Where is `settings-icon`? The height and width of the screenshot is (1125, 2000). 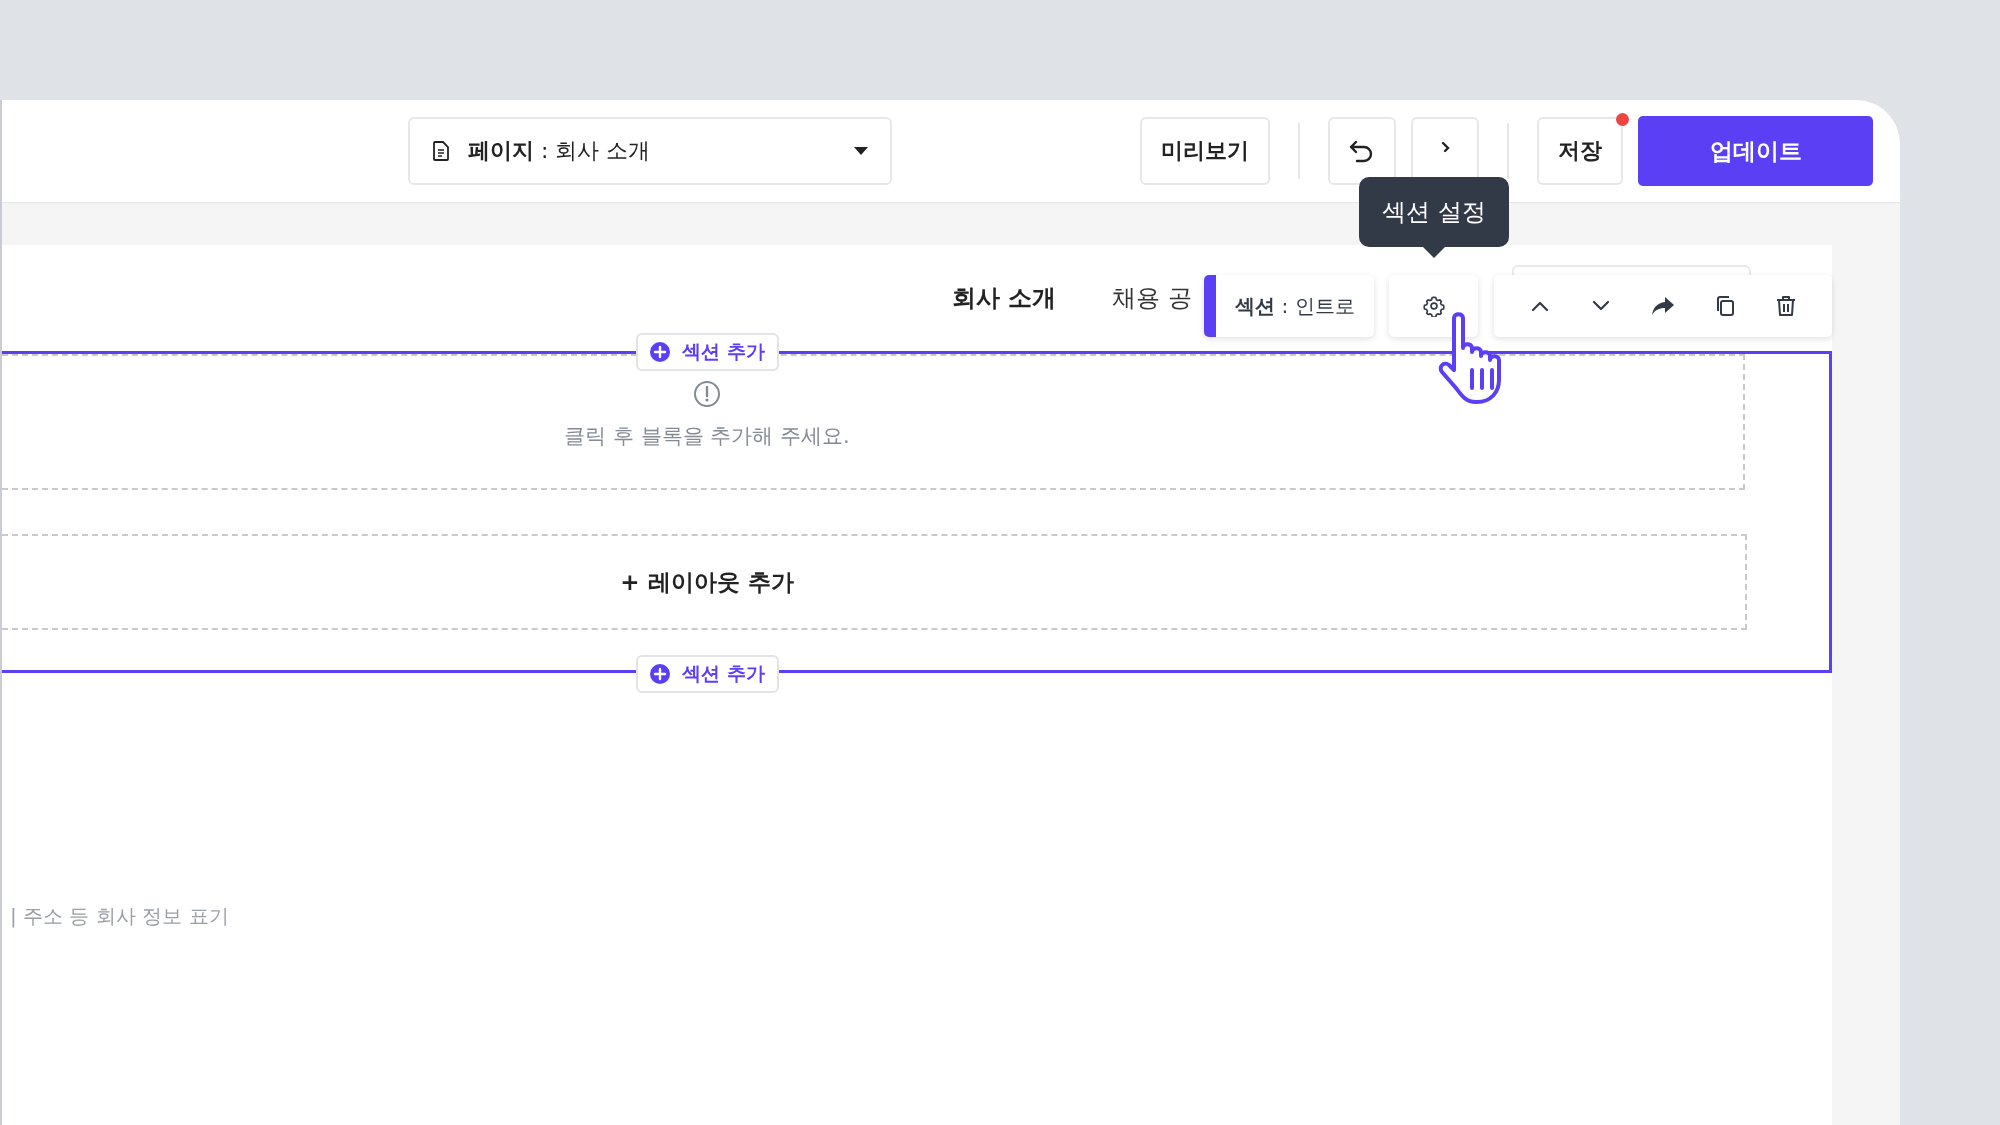
settings-icon is located at coordinates (1433, 306).